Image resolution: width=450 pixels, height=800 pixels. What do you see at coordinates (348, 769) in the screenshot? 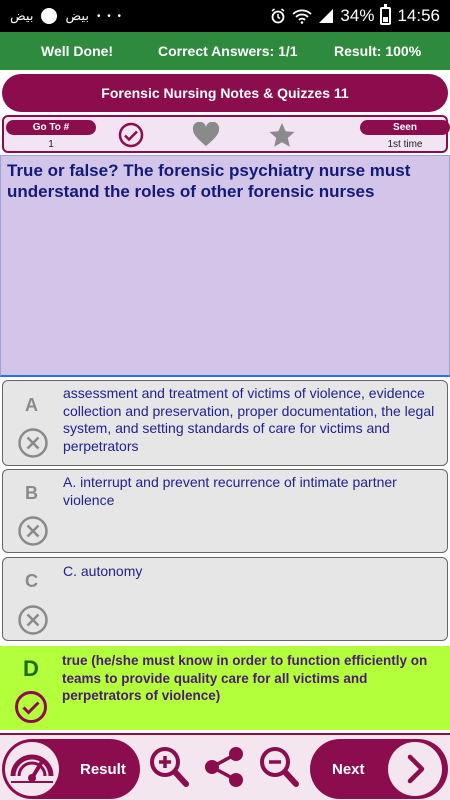
I see `next-button-label: Next` at bounding box center [348, 769].